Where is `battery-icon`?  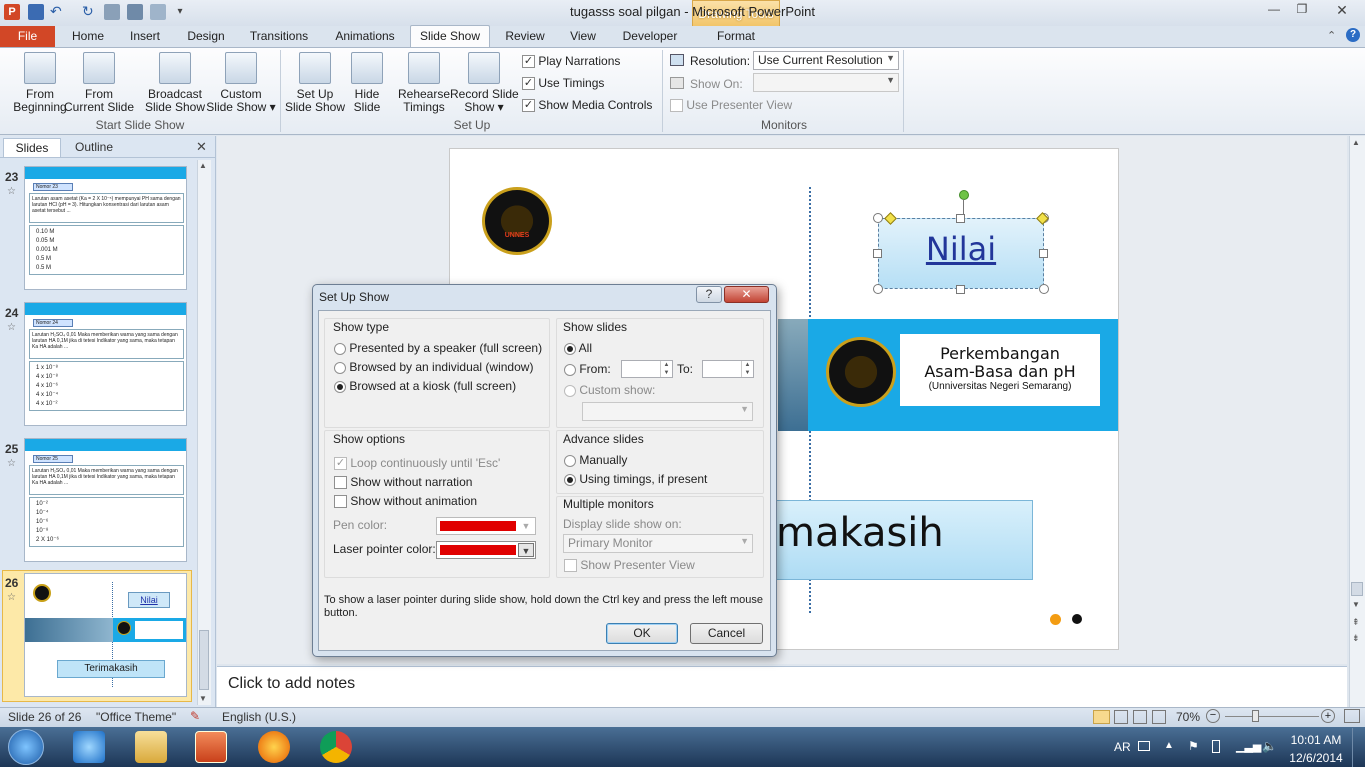
battery-icon is located at coordinates (1216, 746).